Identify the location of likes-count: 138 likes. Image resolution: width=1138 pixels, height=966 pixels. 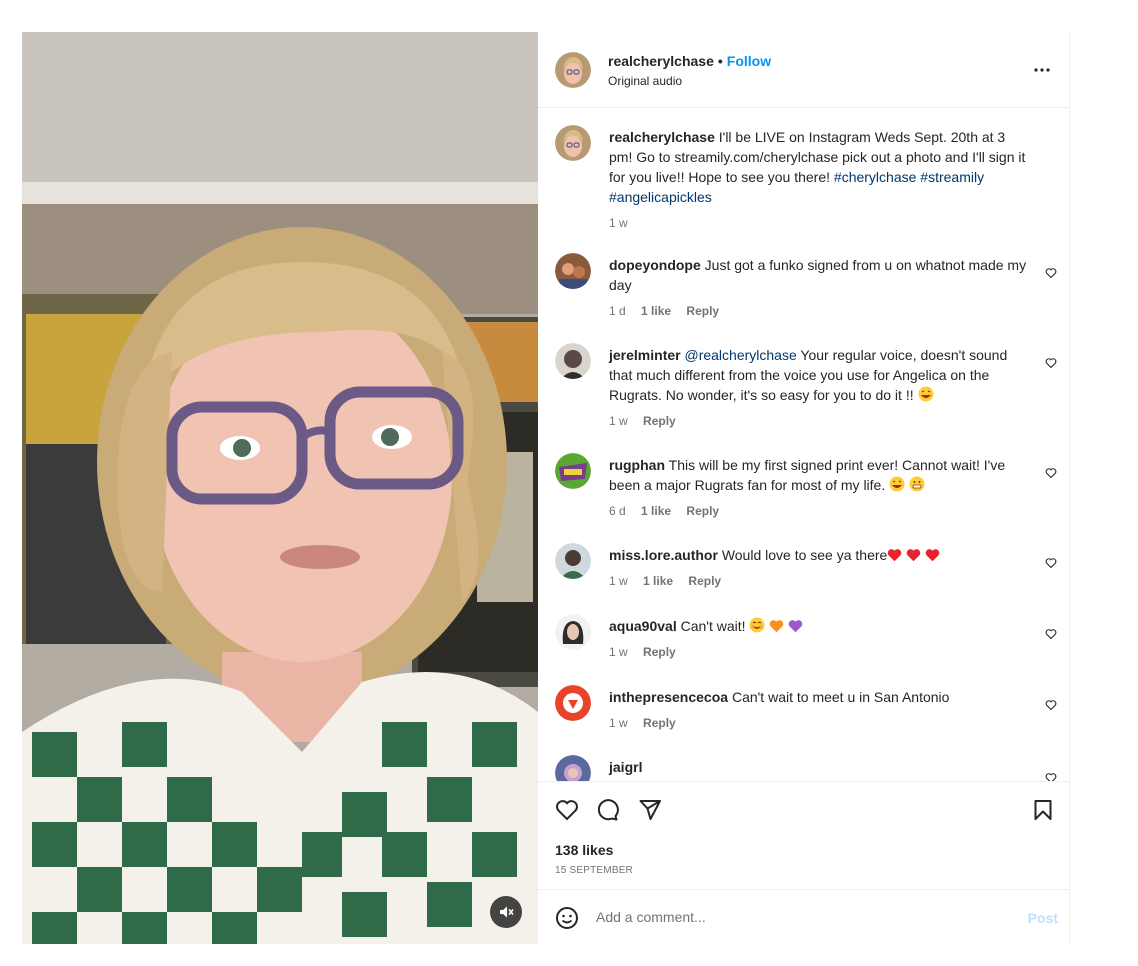
(584, 850).